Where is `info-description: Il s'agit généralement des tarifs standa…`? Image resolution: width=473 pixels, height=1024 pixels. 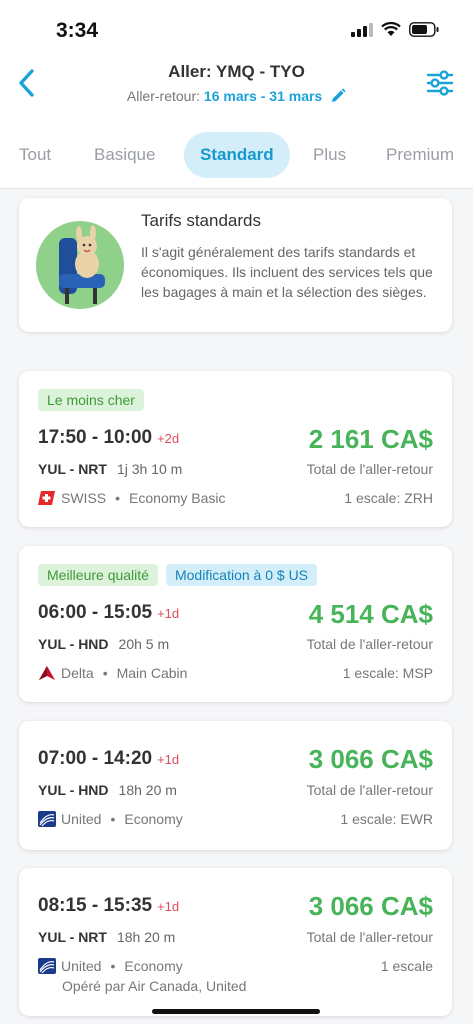
info-description: Il s'agit généralement des tarifs standa… is located at coordinates (287, 272).